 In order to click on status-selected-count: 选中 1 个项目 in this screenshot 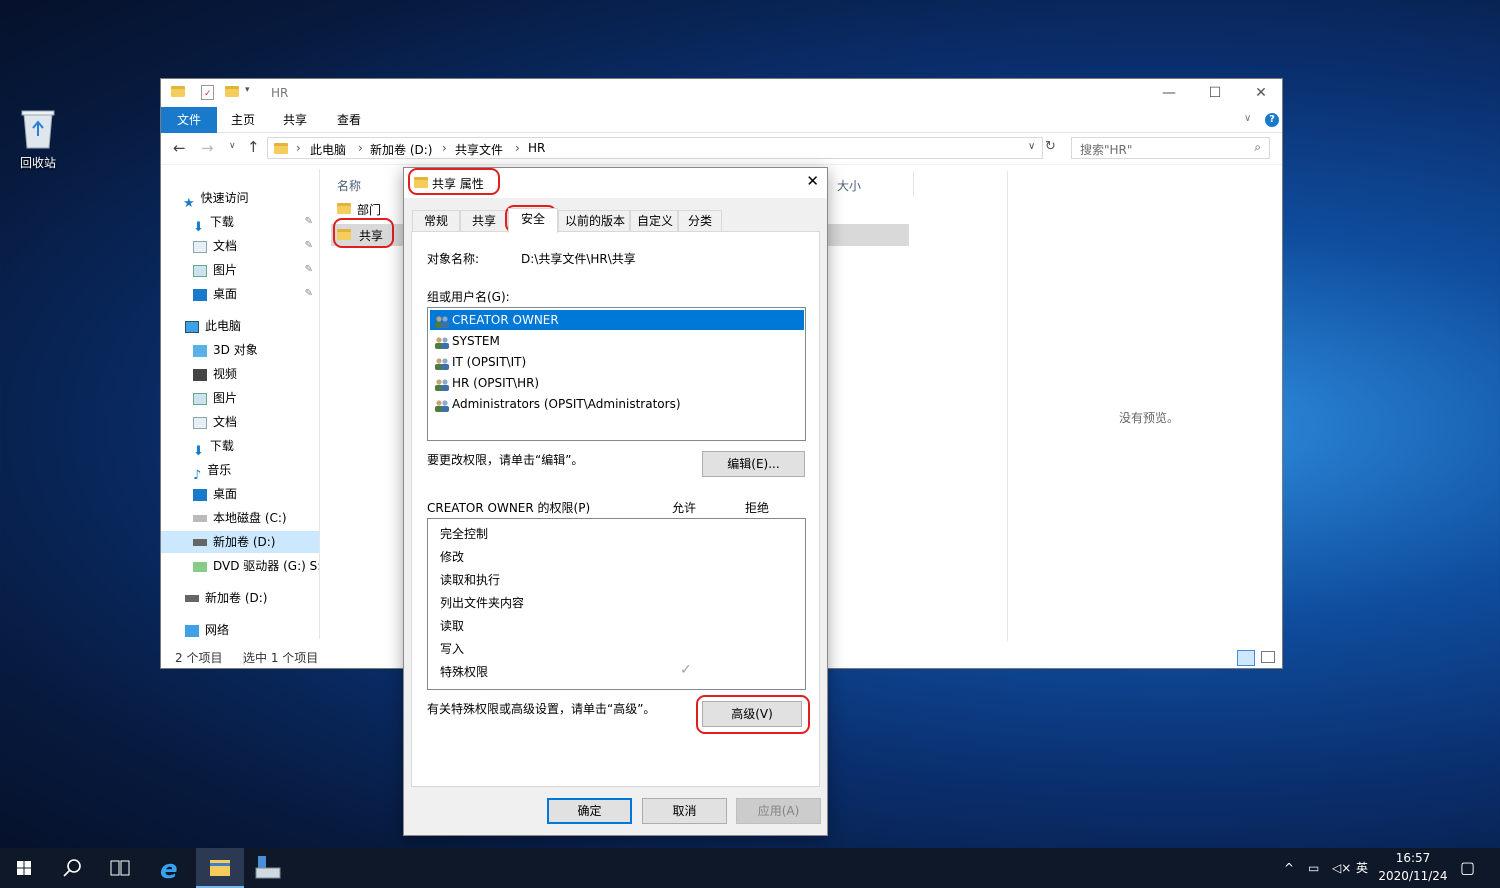, I will do `click(281, 658)`.